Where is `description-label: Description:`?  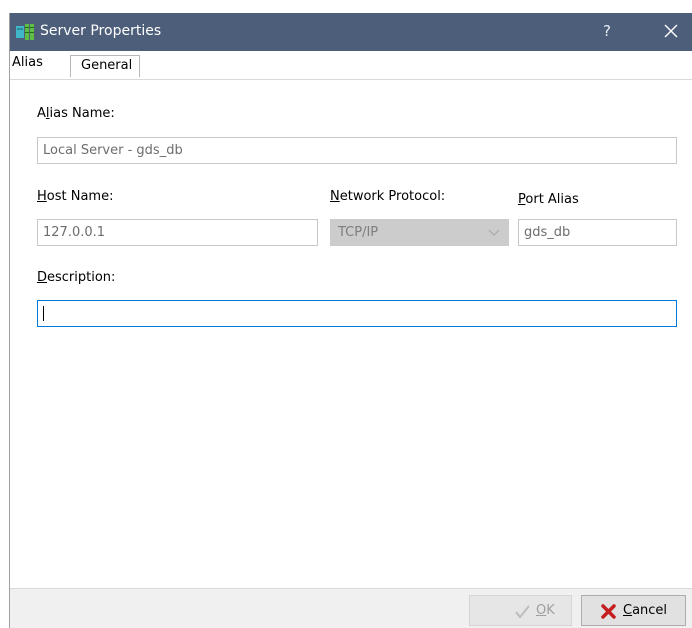 description-label: Description: is located at coordinates (76, 277).